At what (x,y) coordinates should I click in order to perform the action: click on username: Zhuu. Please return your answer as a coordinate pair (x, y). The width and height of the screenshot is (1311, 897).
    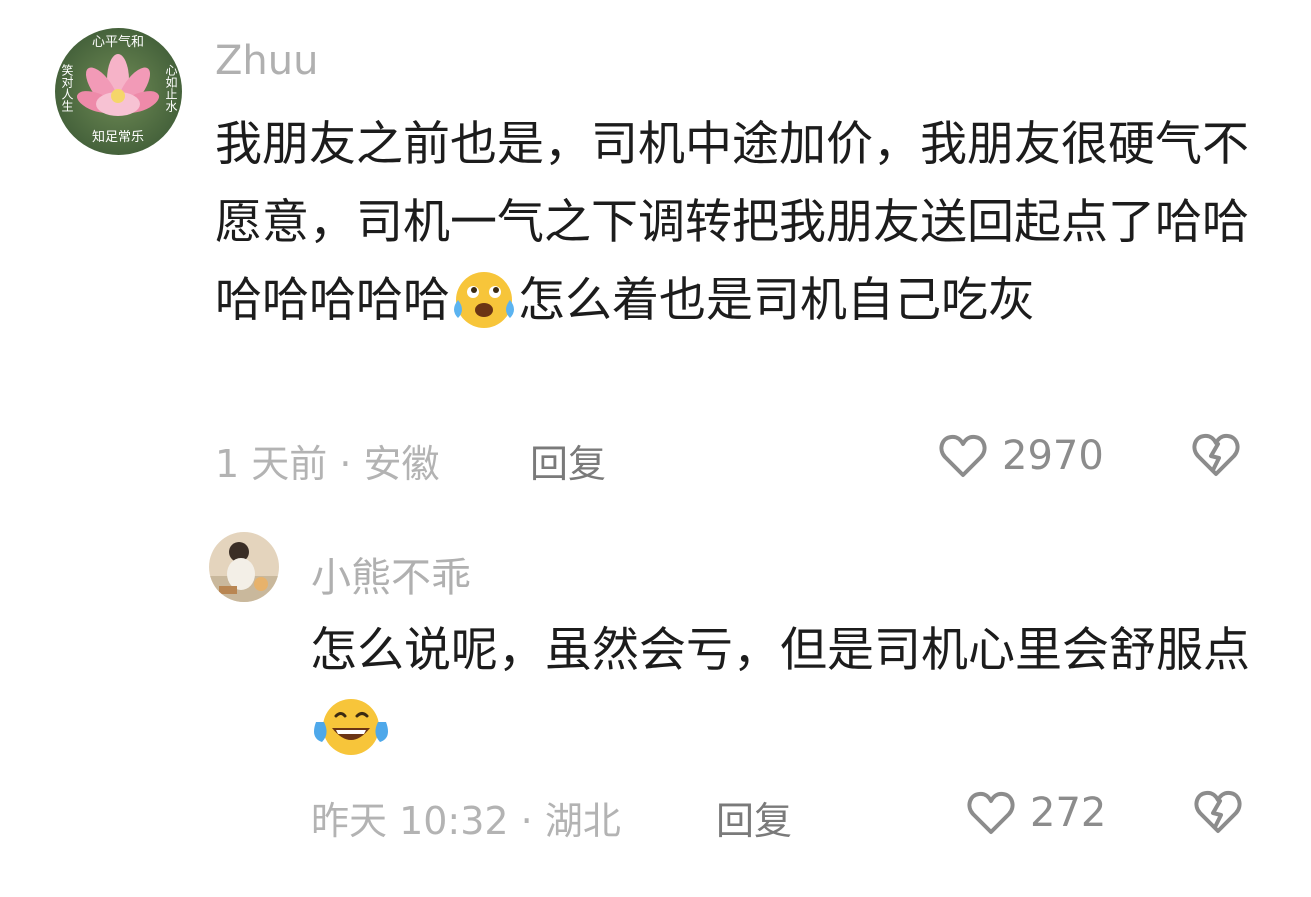
    Looking at the image, I should click on (266, 61).